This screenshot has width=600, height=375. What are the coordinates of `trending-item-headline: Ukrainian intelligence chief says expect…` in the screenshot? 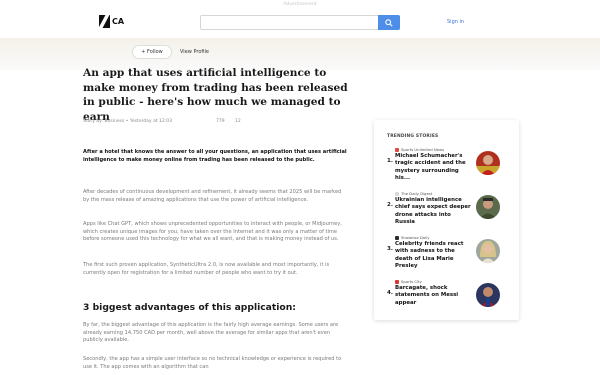 It's located at (433, 211).